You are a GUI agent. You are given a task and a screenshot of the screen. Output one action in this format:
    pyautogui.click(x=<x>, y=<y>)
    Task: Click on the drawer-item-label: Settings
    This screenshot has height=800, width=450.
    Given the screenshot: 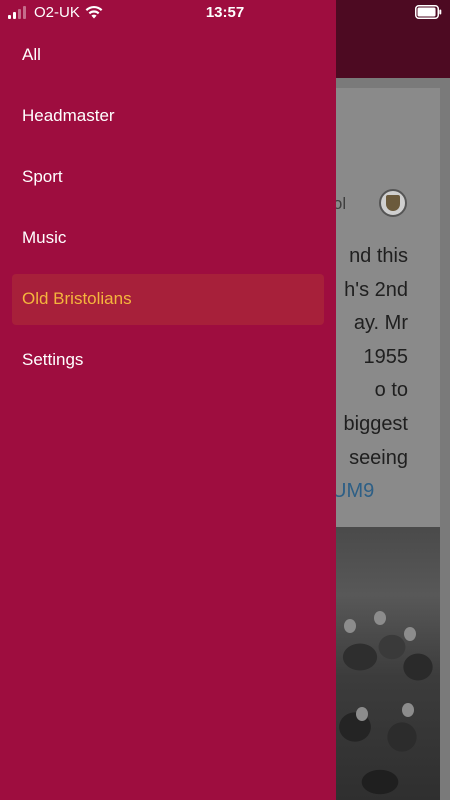 What is the action you would take?
    pyautogui.click(x=53, y=360)
    